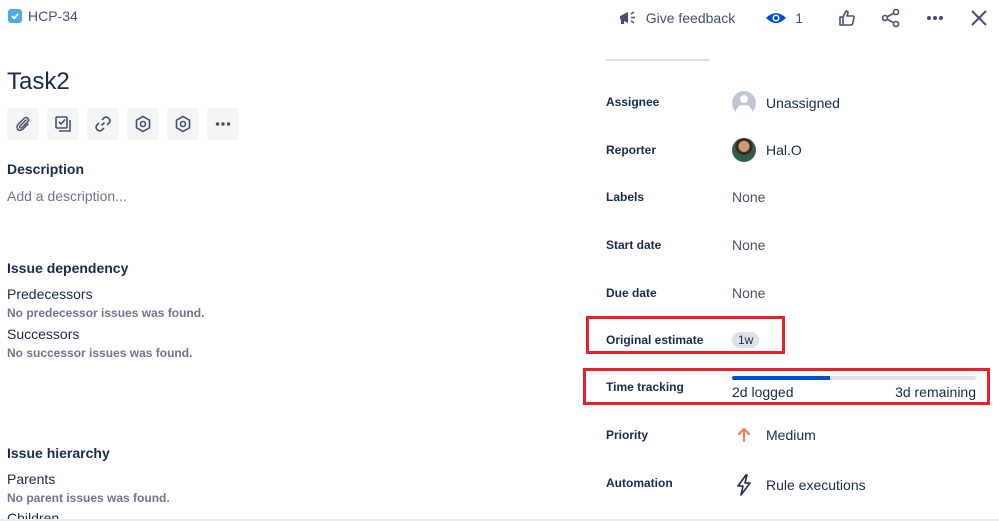 Image resolution: width=999 pixels, height=521 pixels. What do you see at coordinates (791, 435) in the screenshot?
I see `priority-name: Medium` at bounding box center [791, 435].